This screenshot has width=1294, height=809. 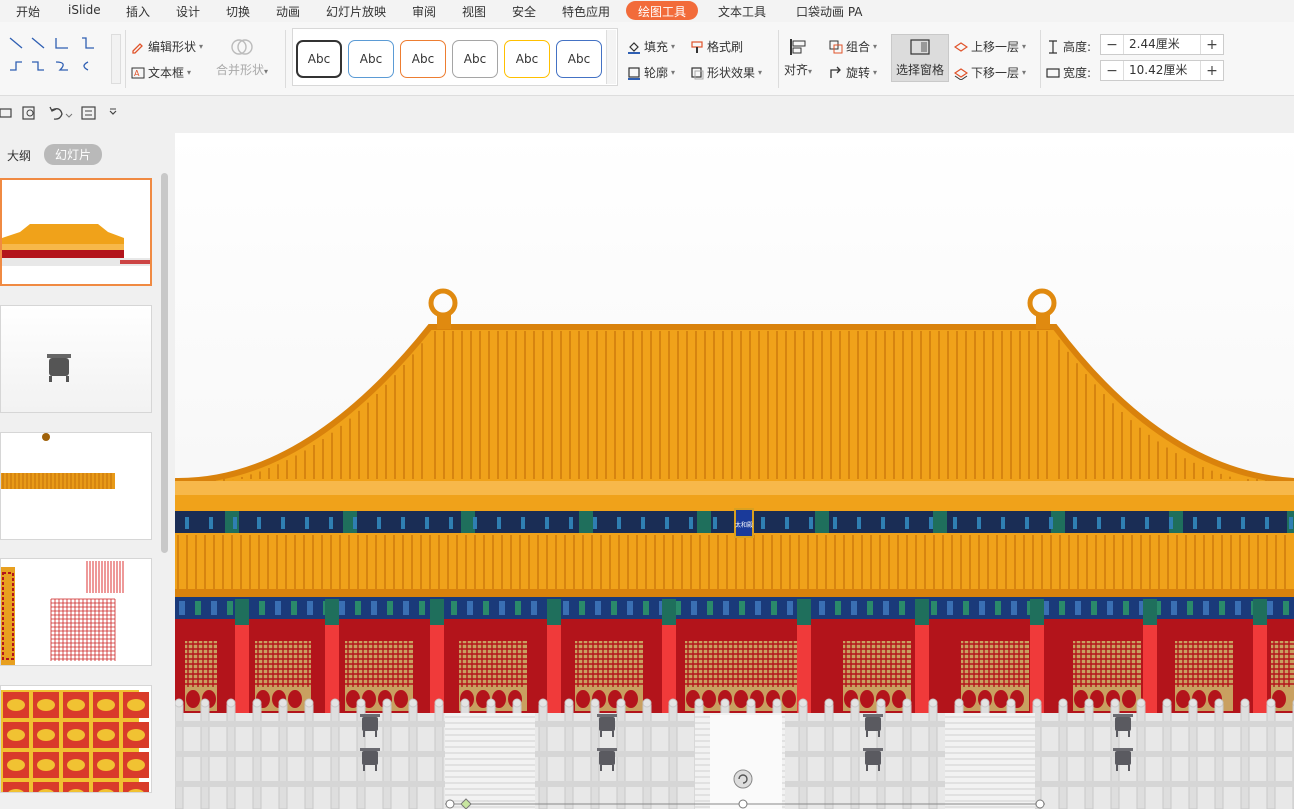 What do you see at coordinates (424, 11) in the screenshot?
I see `menu-review: 审阅` at bounding box center [424, 11].